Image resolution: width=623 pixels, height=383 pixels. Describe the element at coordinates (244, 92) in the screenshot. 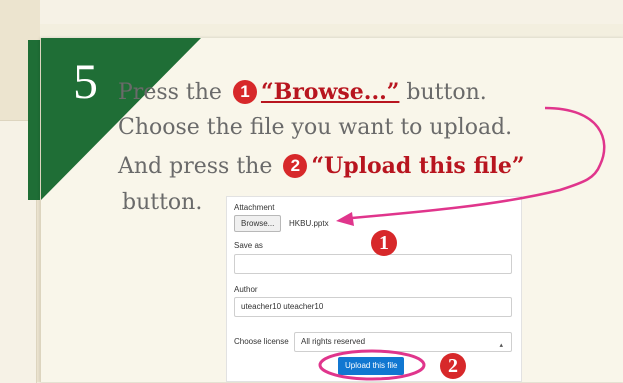

I see `step-marker-1: 1` at that location.